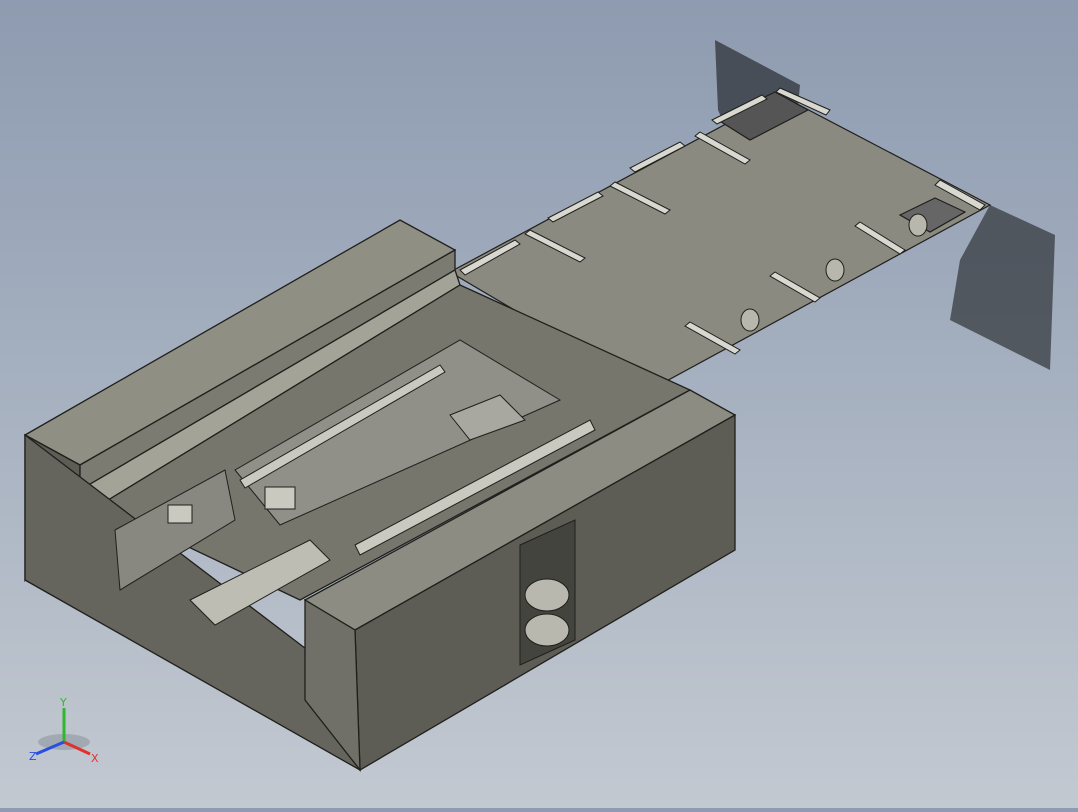 This screenshot has width=1078, height=812. What do you see at coordinates (547, 592) in the screenshot?
I see `motor-window` at bounding box center [547, 592].